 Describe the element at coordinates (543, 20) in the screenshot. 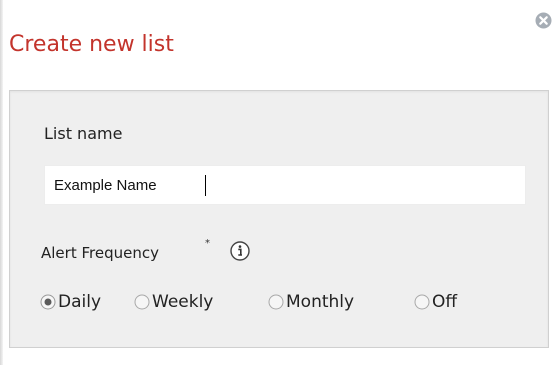

I see `close-icon` at that location.